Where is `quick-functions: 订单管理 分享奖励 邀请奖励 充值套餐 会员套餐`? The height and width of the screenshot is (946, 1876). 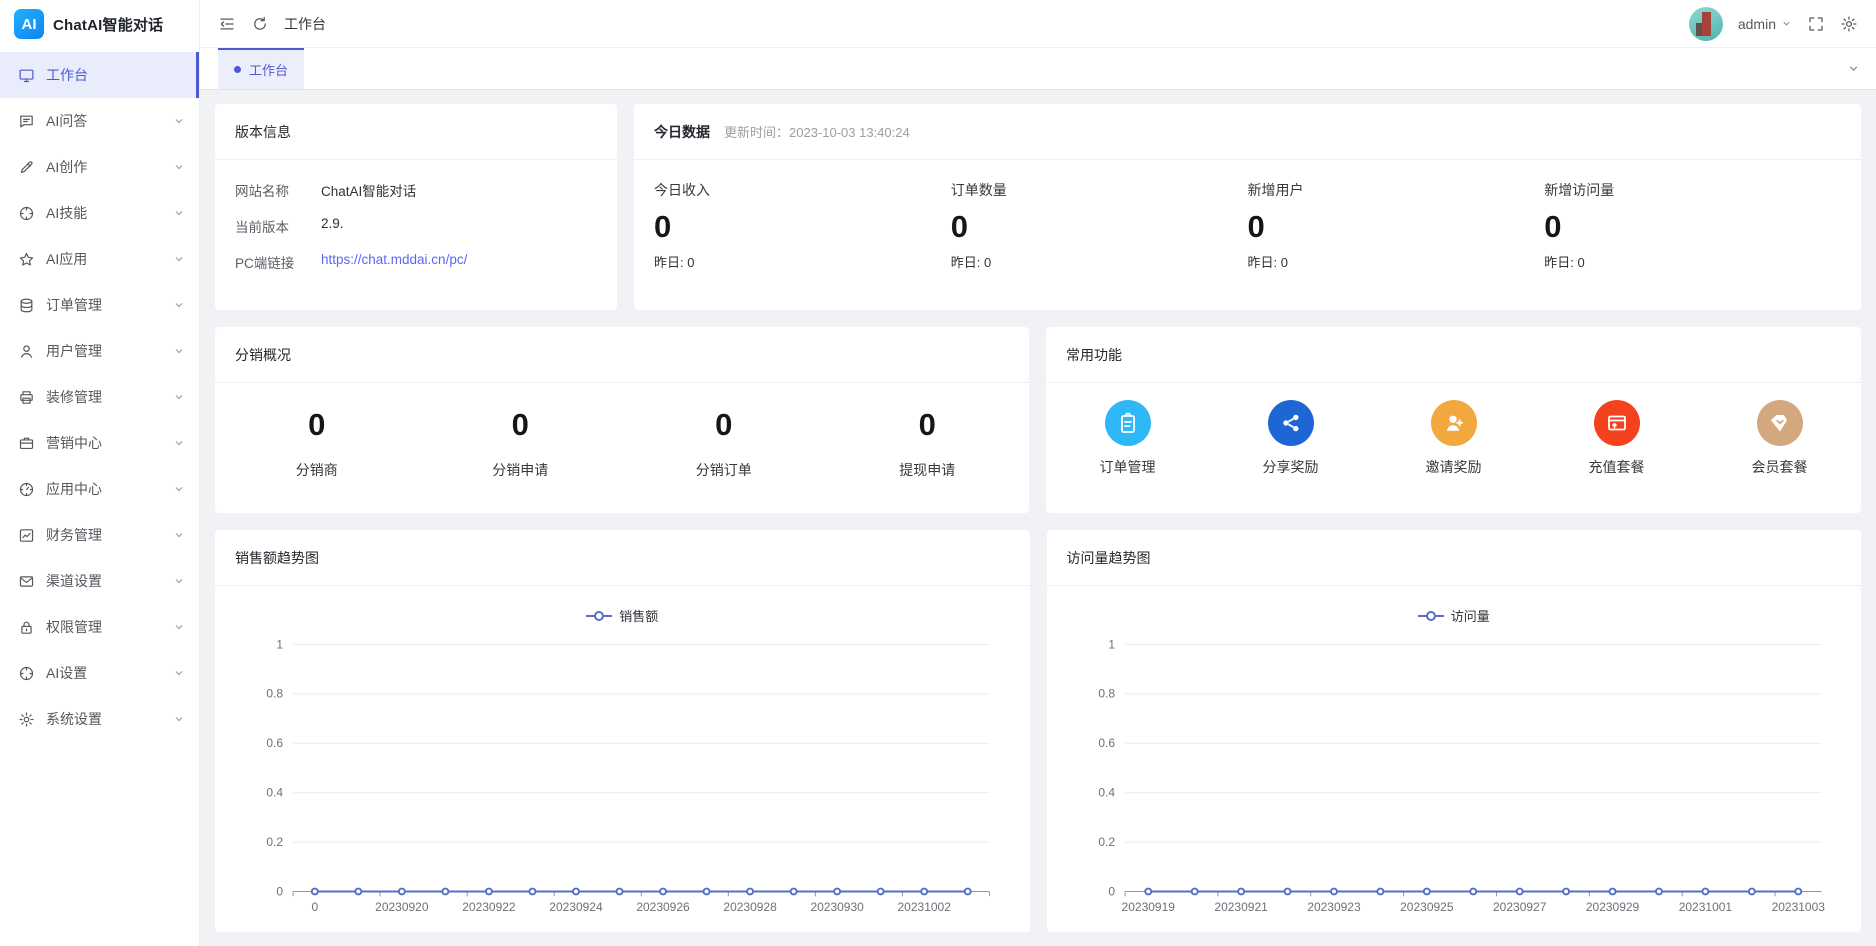
quick-functions: 订单管理 分享奖励 邀请奖励 充值套餐 会员套餐 is located at coordinates (1453, 430).